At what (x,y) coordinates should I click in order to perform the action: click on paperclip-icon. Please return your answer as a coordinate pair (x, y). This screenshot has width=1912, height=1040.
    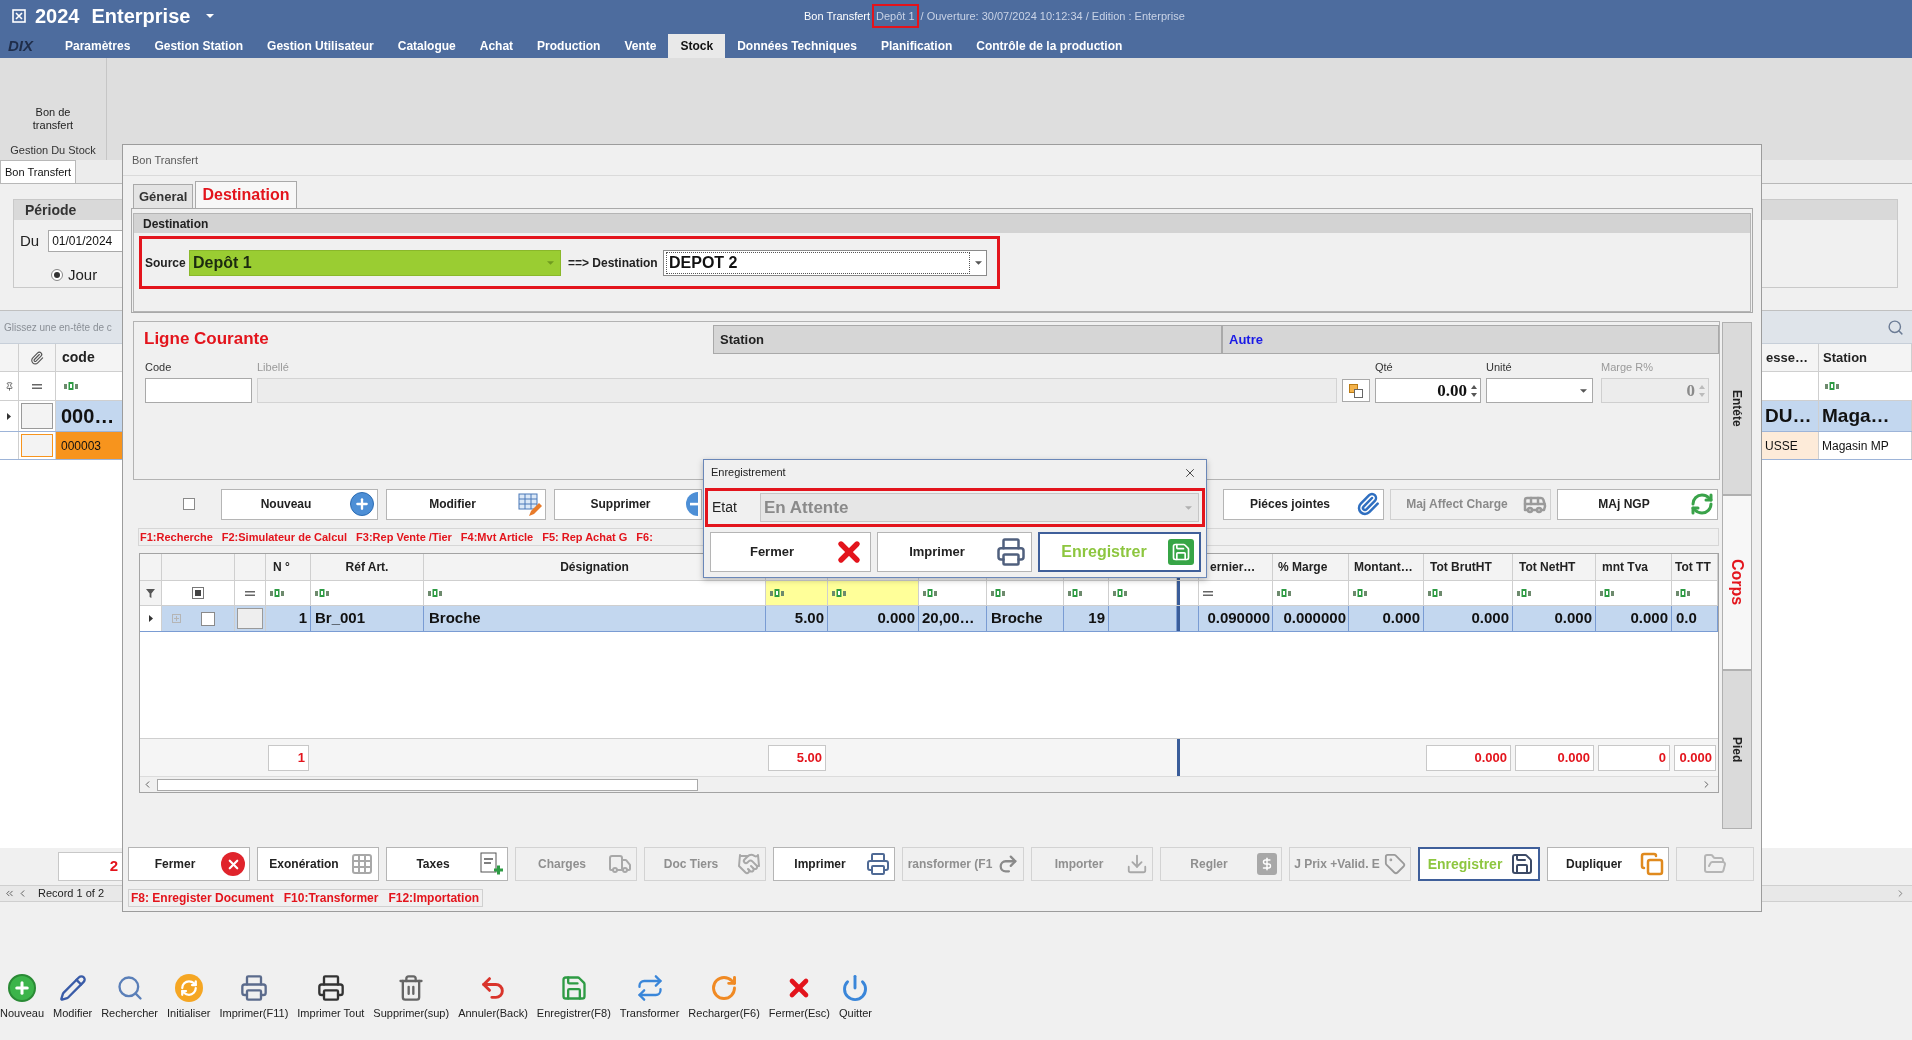
    Looking at the image, I should click on (37, 357).